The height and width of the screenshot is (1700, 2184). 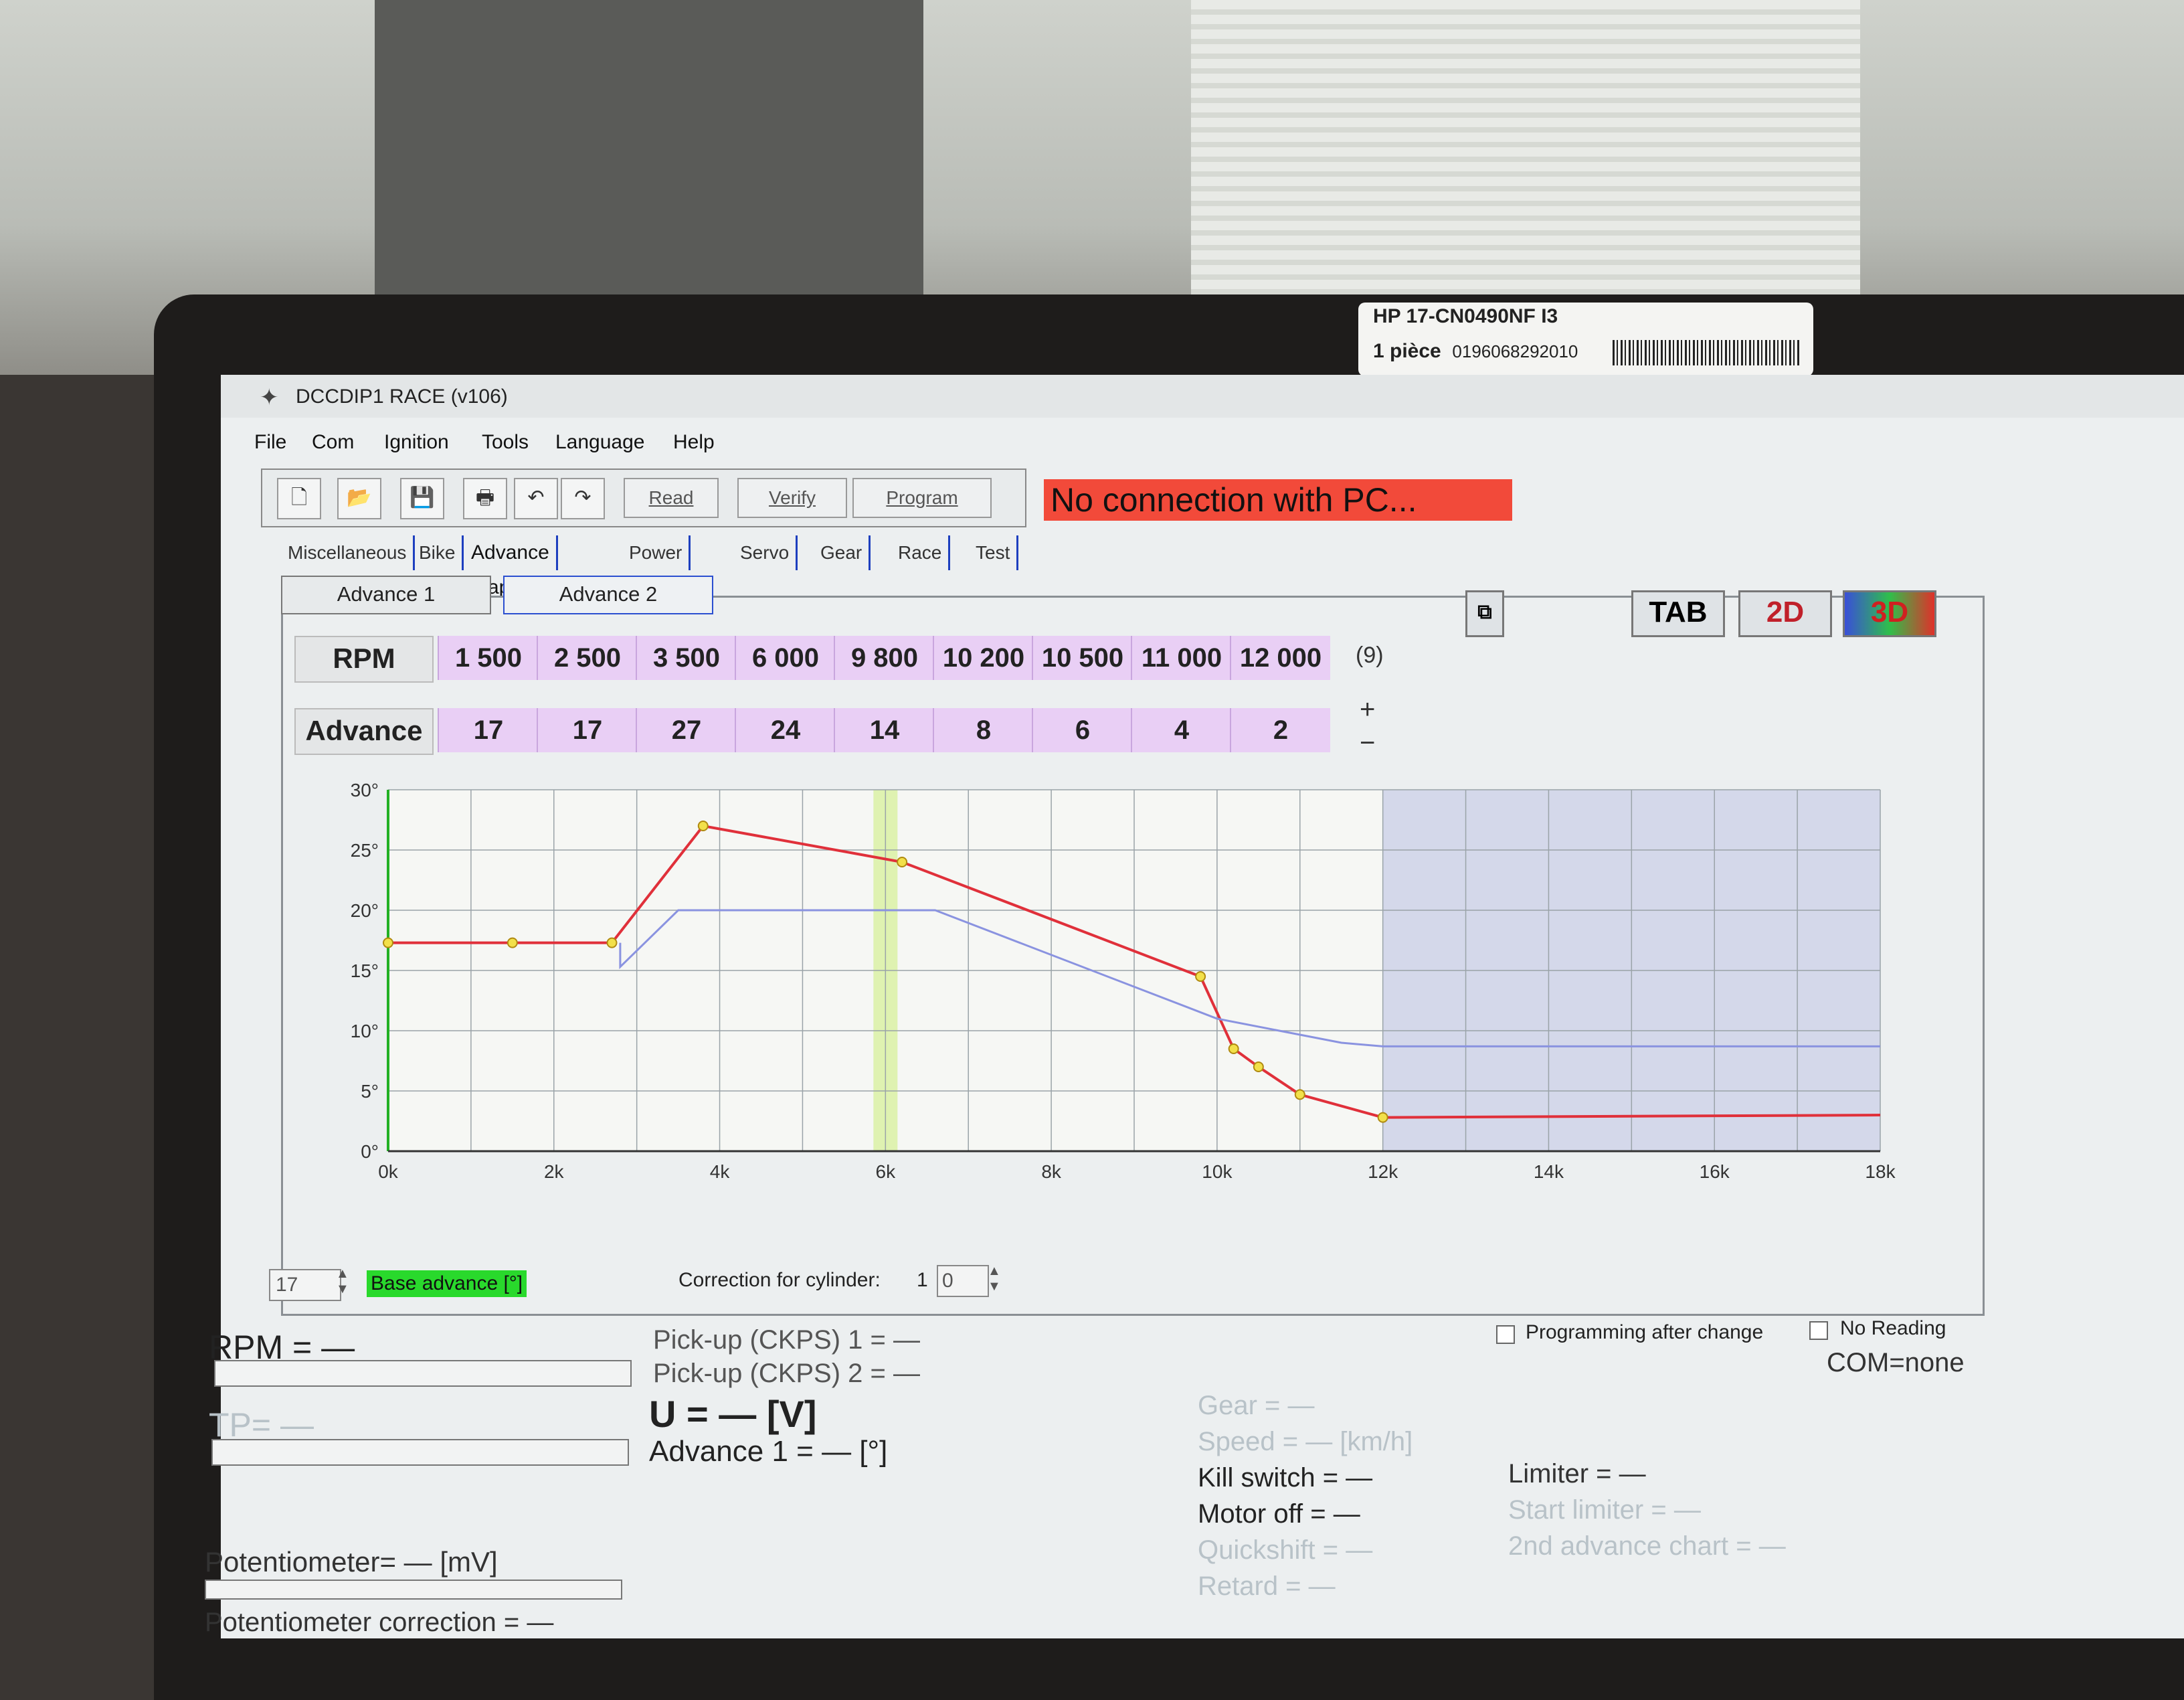 What do you see at coordinates (416, 442) in the screenshot?
I see `menu-ignition: Ignition` at bounding box center [416, 442].